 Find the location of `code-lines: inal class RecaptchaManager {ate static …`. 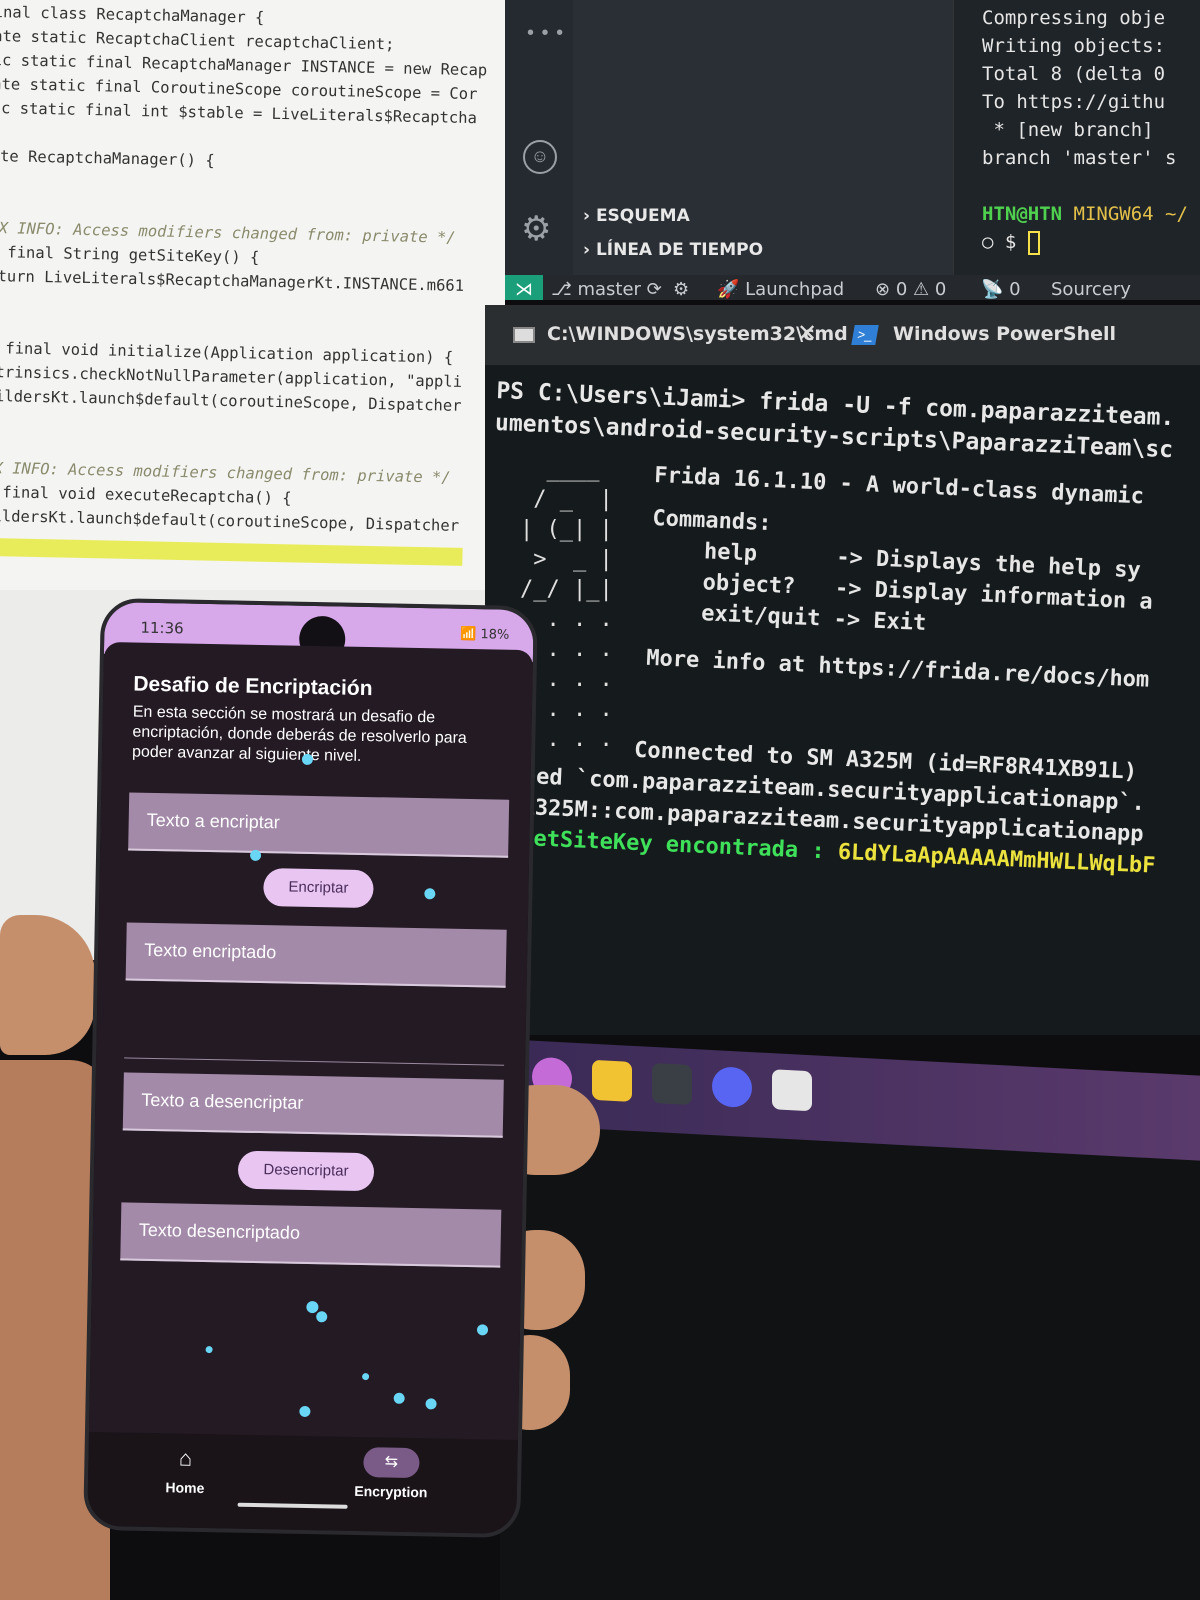

code-lines: inal class RecaptchaManager {ate static … is located at coordinates (252, 283).